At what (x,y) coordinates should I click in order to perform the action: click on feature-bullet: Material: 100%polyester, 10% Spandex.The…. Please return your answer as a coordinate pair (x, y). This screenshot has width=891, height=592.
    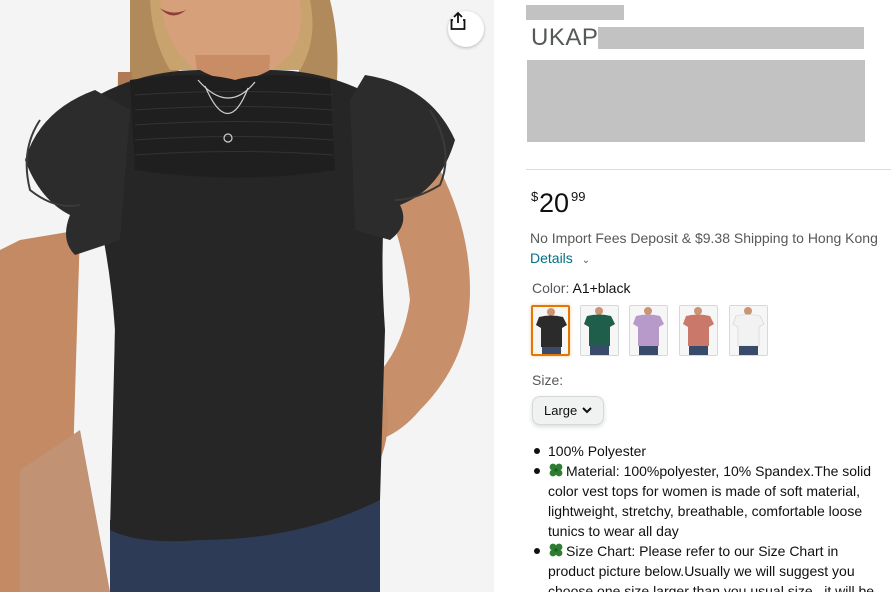
    Looking at the image, I should click on (710, 501).